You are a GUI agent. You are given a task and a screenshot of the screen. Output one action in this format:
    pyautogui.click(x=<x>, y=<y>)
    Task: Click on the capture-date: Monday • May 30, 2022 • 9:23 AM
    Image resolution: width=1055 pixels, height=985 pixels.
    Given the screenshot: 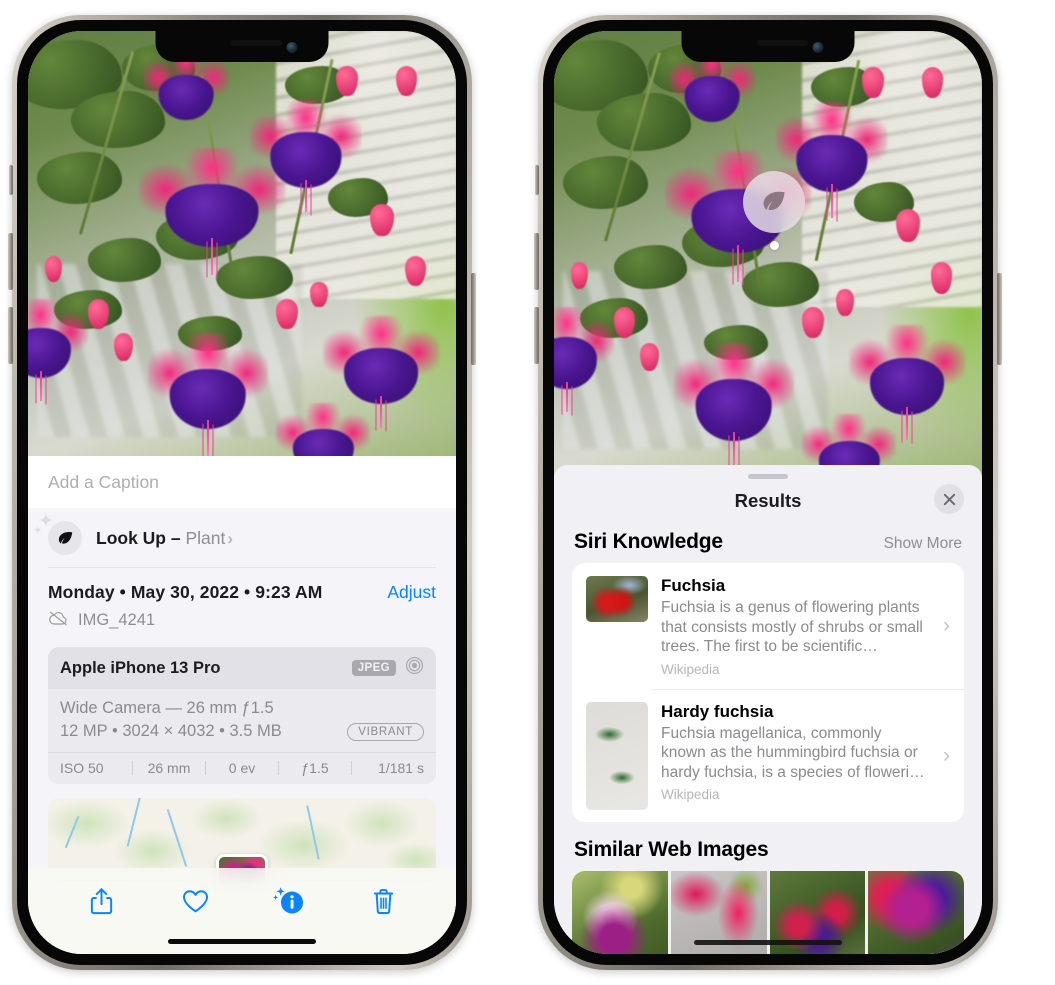 What is the action you would take?
    pyautogui.click(x=185, y=592)
    